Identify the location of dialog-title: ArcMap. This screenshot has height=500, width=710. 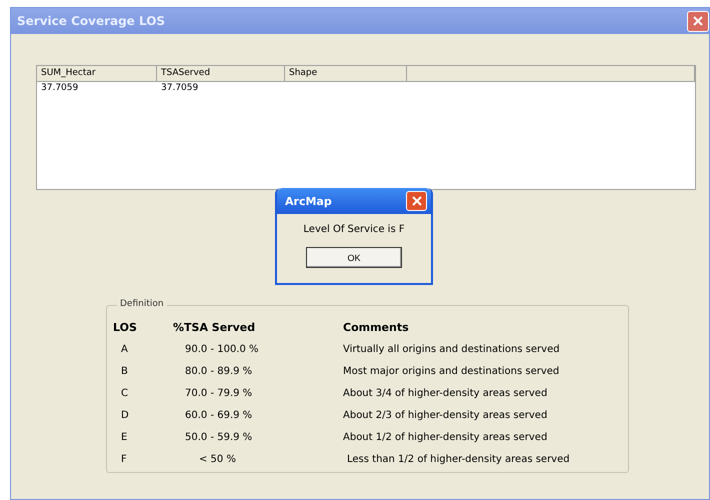
(308, 201).